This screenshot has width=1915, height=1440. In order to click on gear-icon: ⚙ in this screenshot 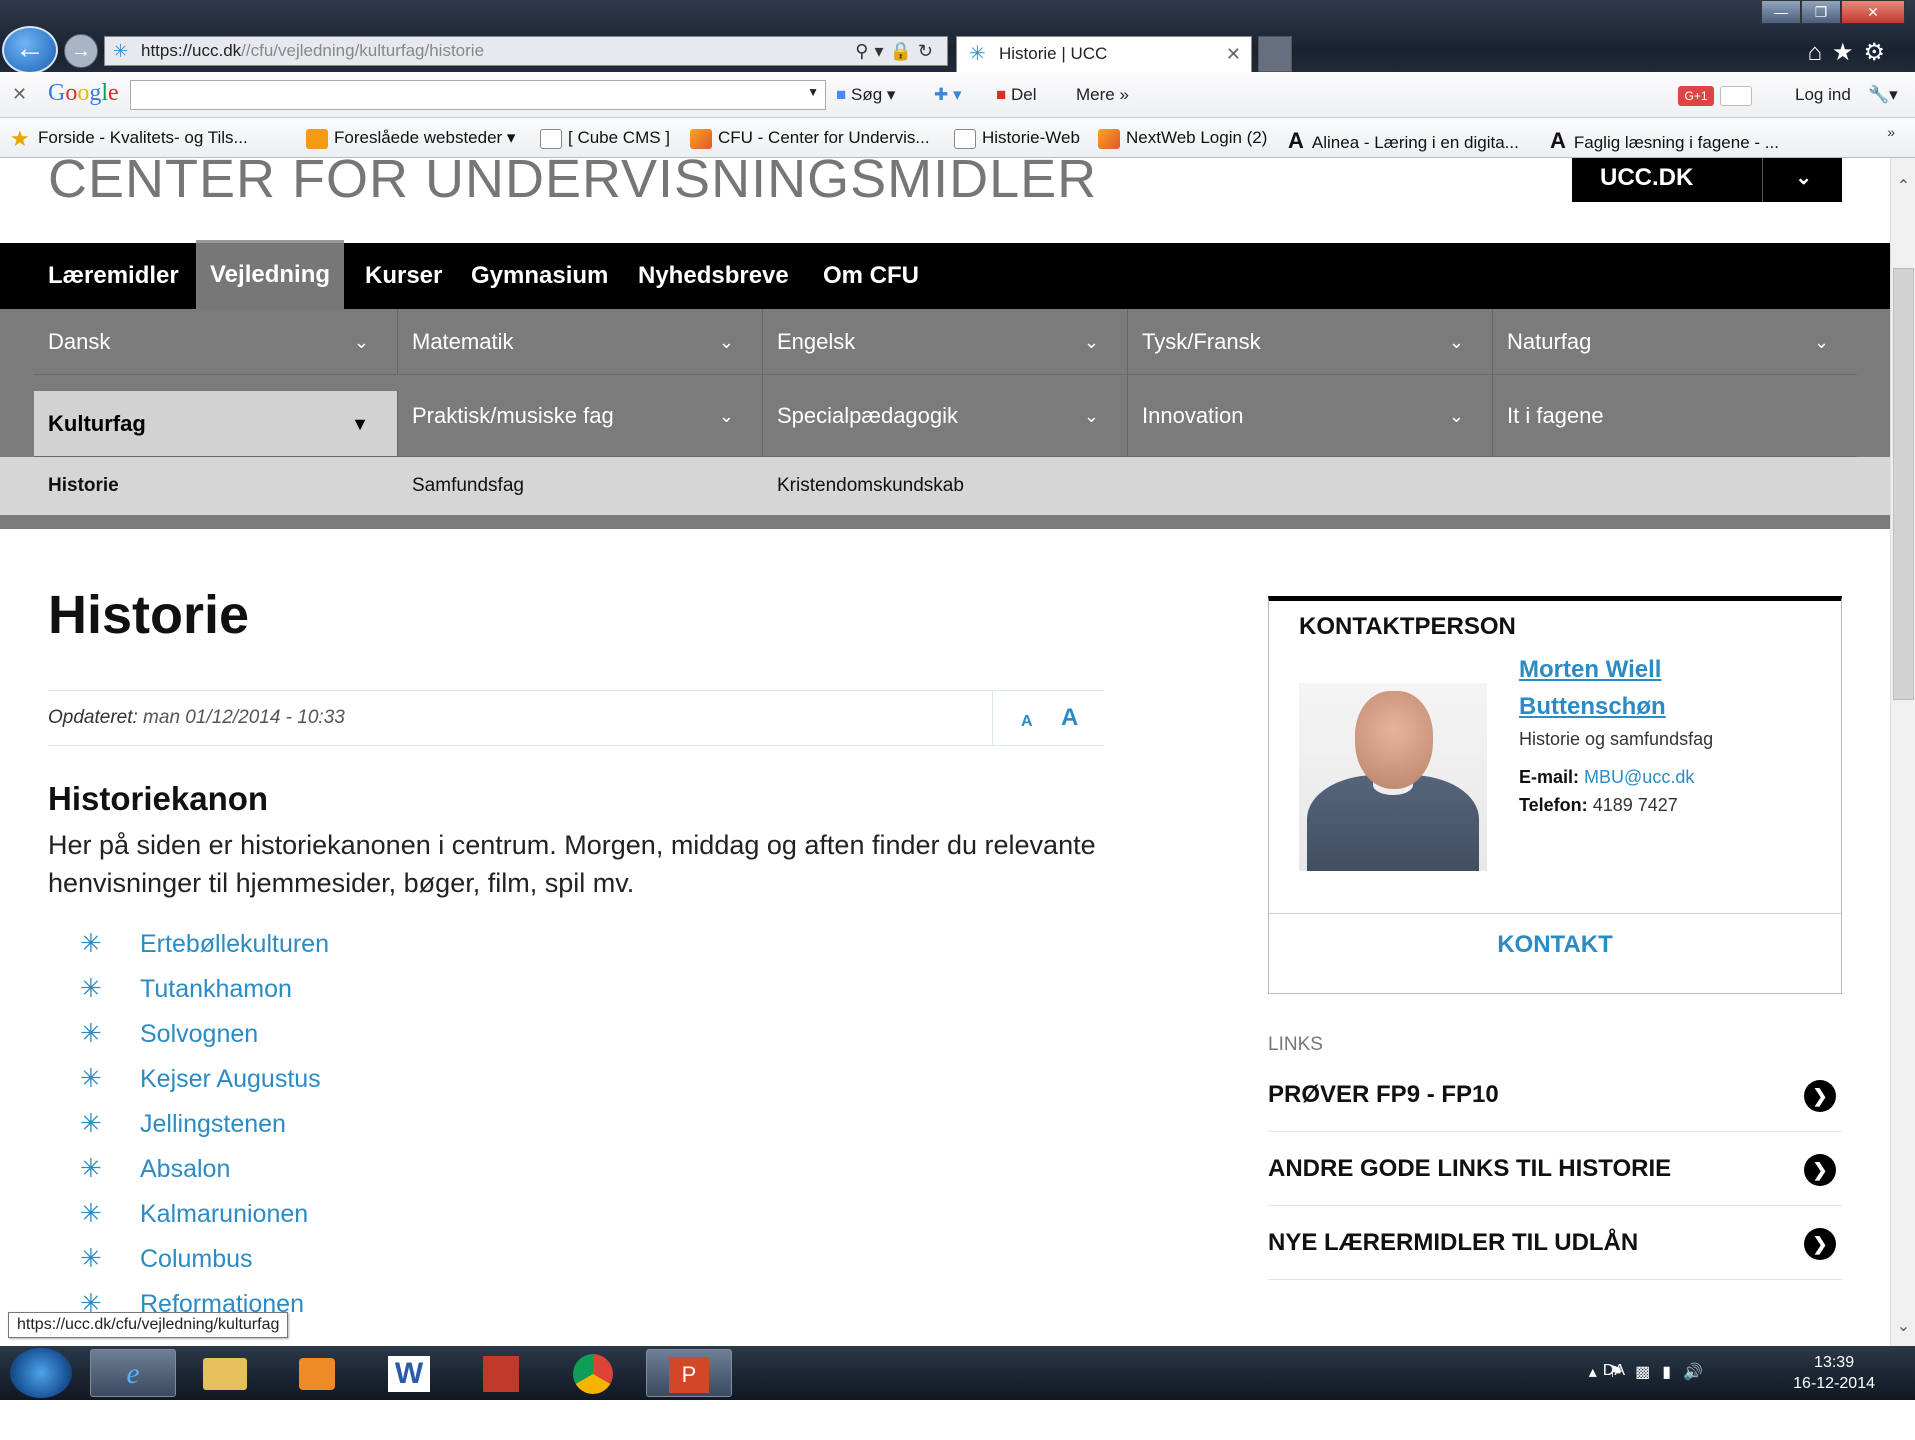, I will do `click(1879, 52)`.